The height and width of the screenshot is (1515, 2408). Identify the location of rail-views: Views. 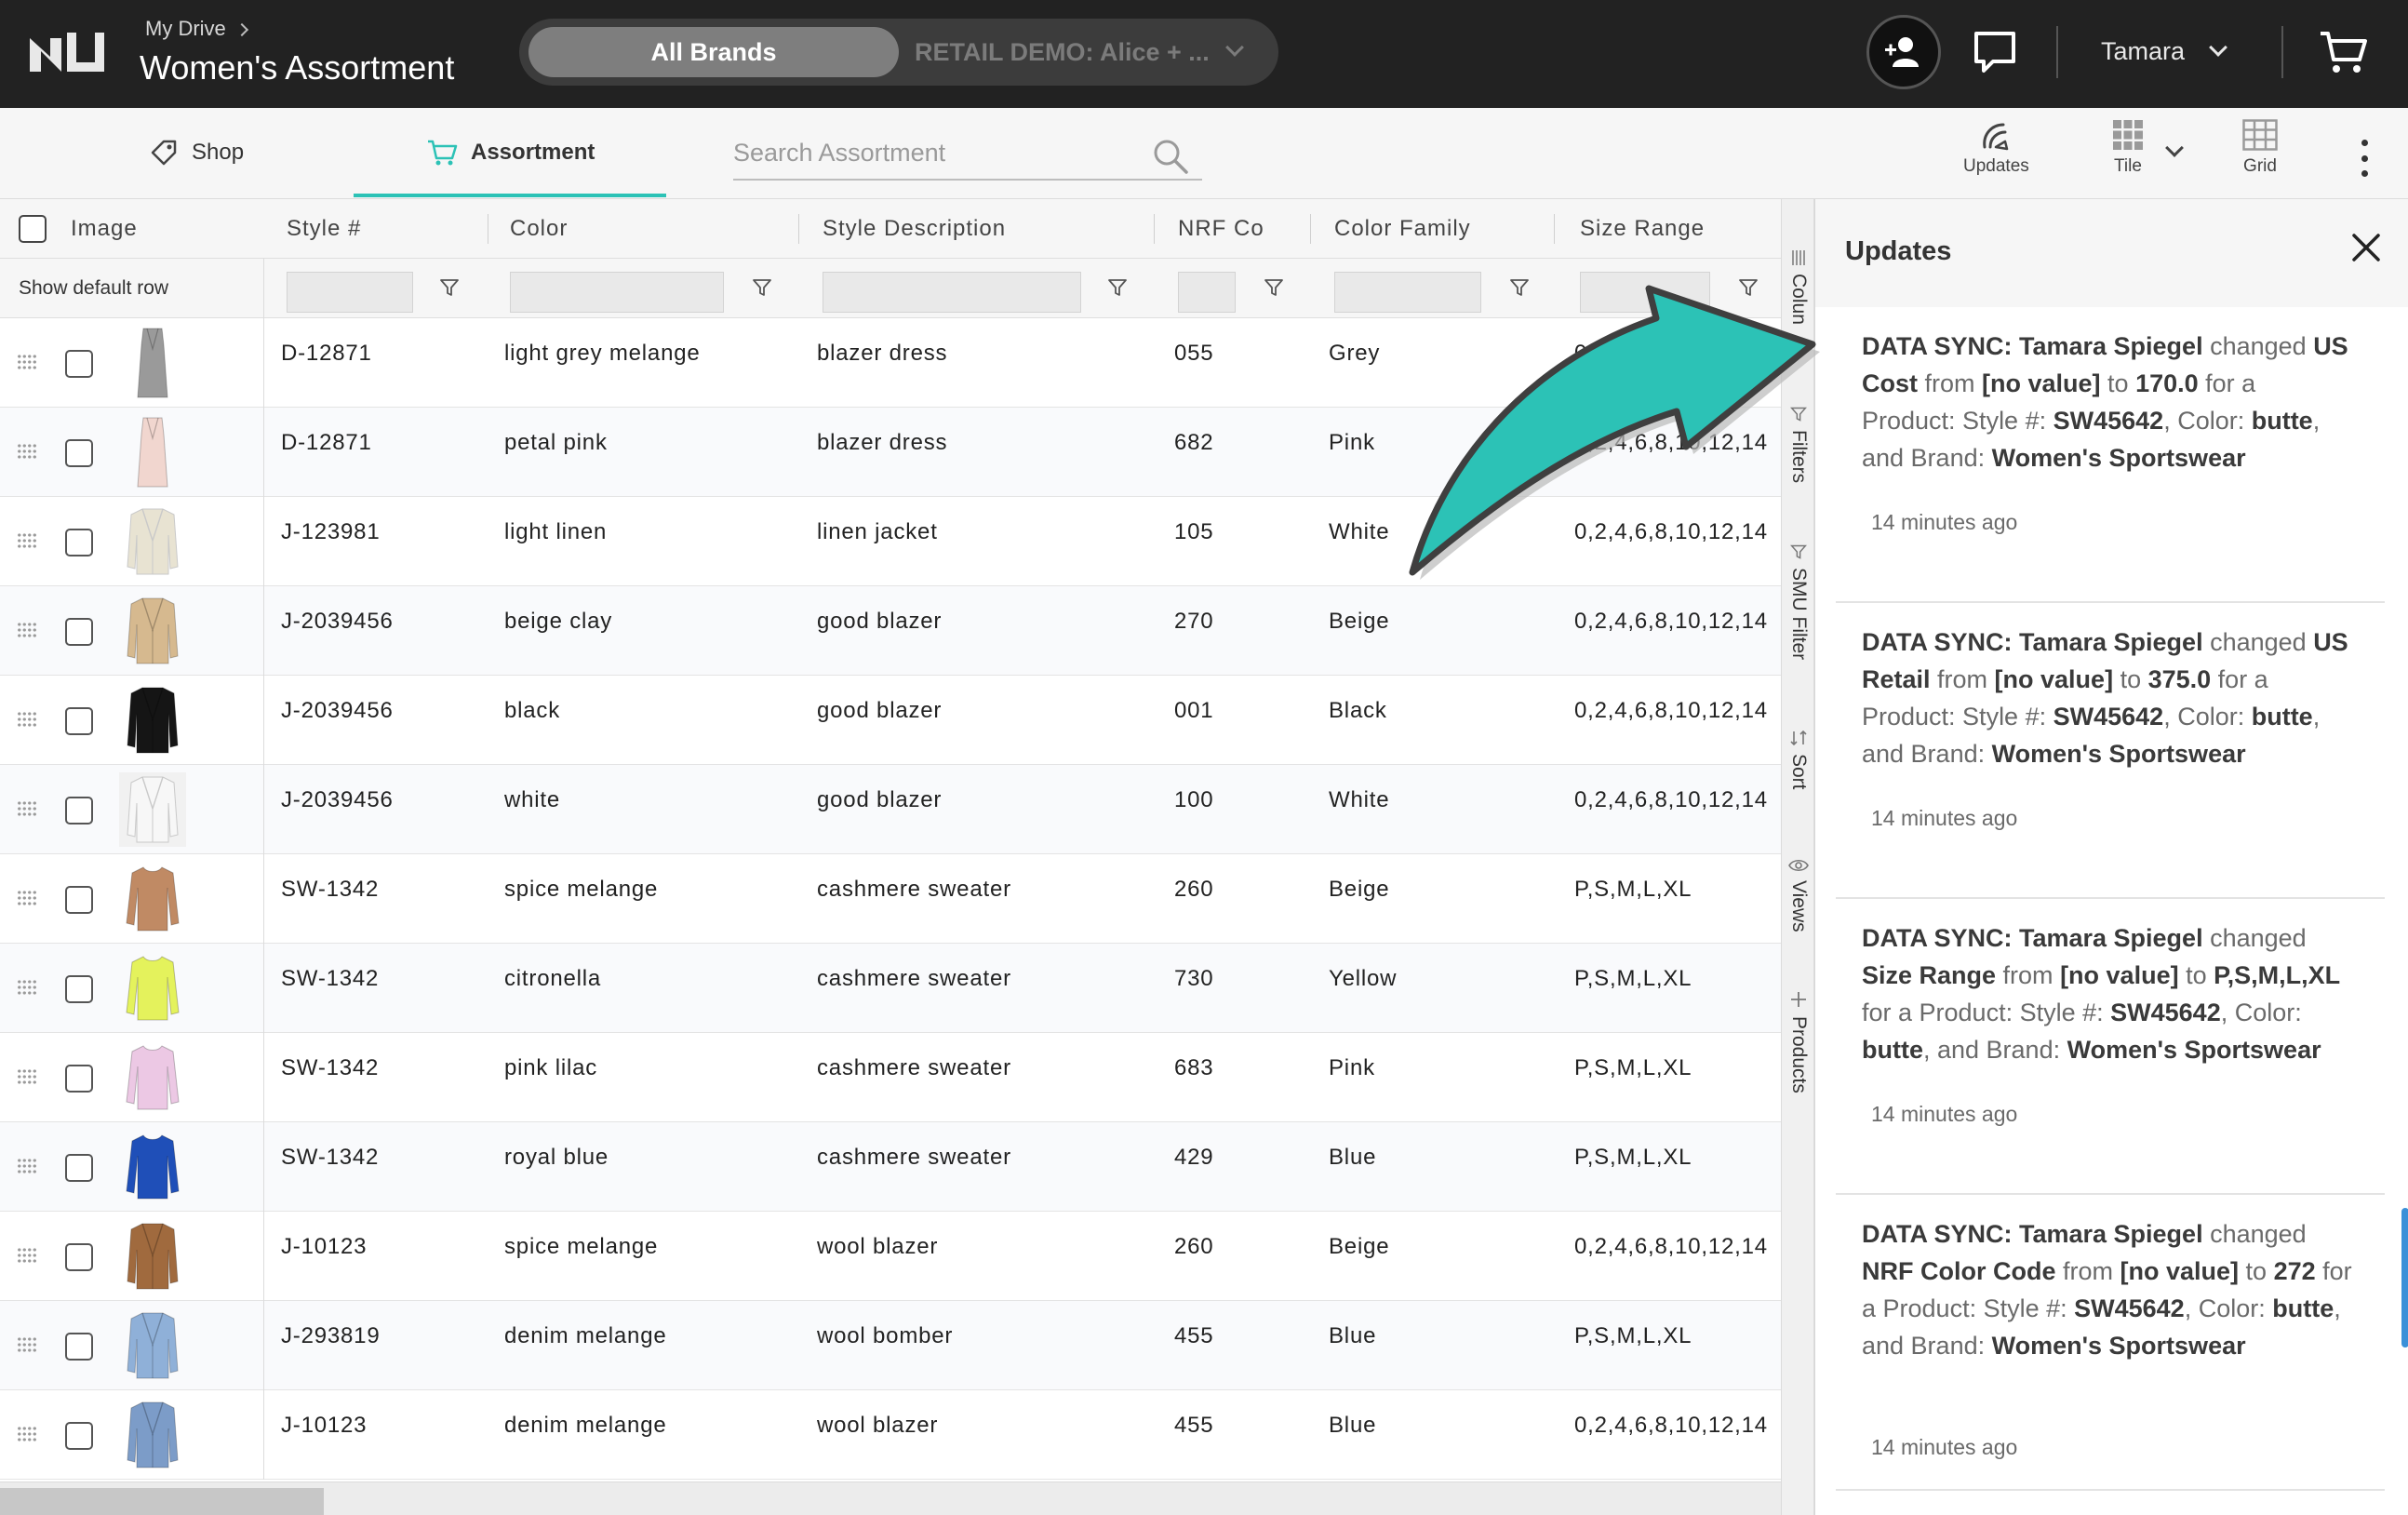
(1799, 895).